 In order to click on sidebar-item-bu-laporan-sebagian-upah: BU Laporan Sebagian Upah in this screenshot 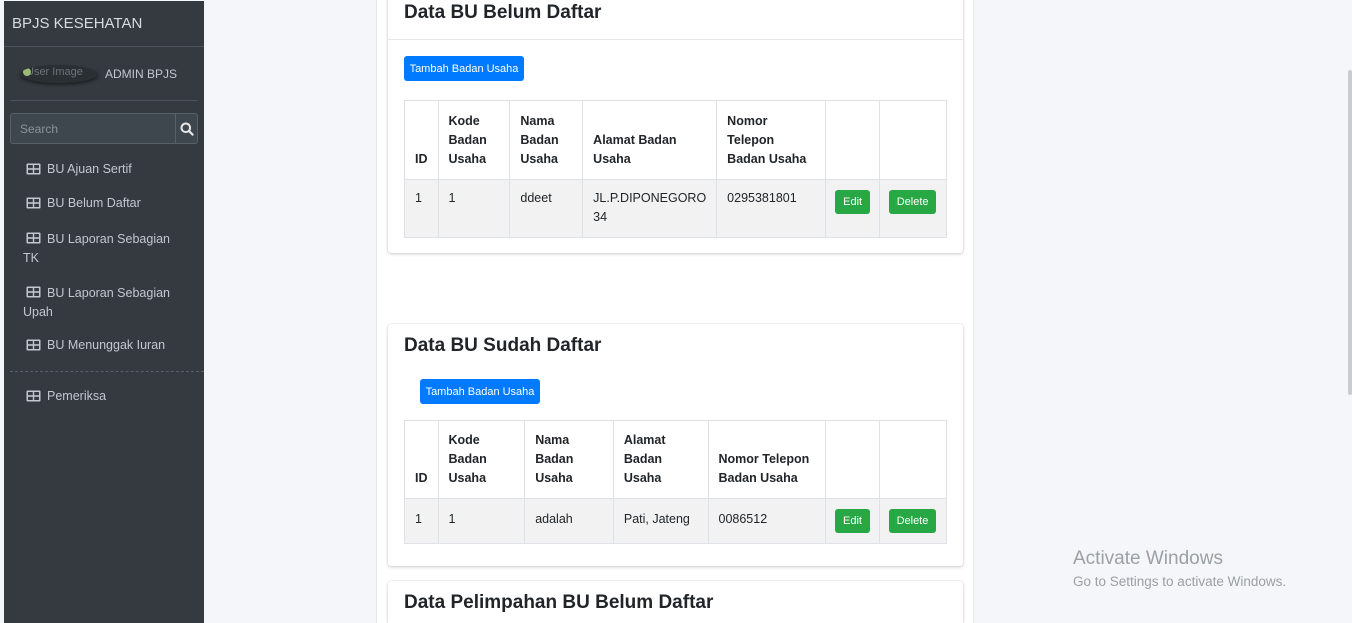, I will do `click(104, 306)`.